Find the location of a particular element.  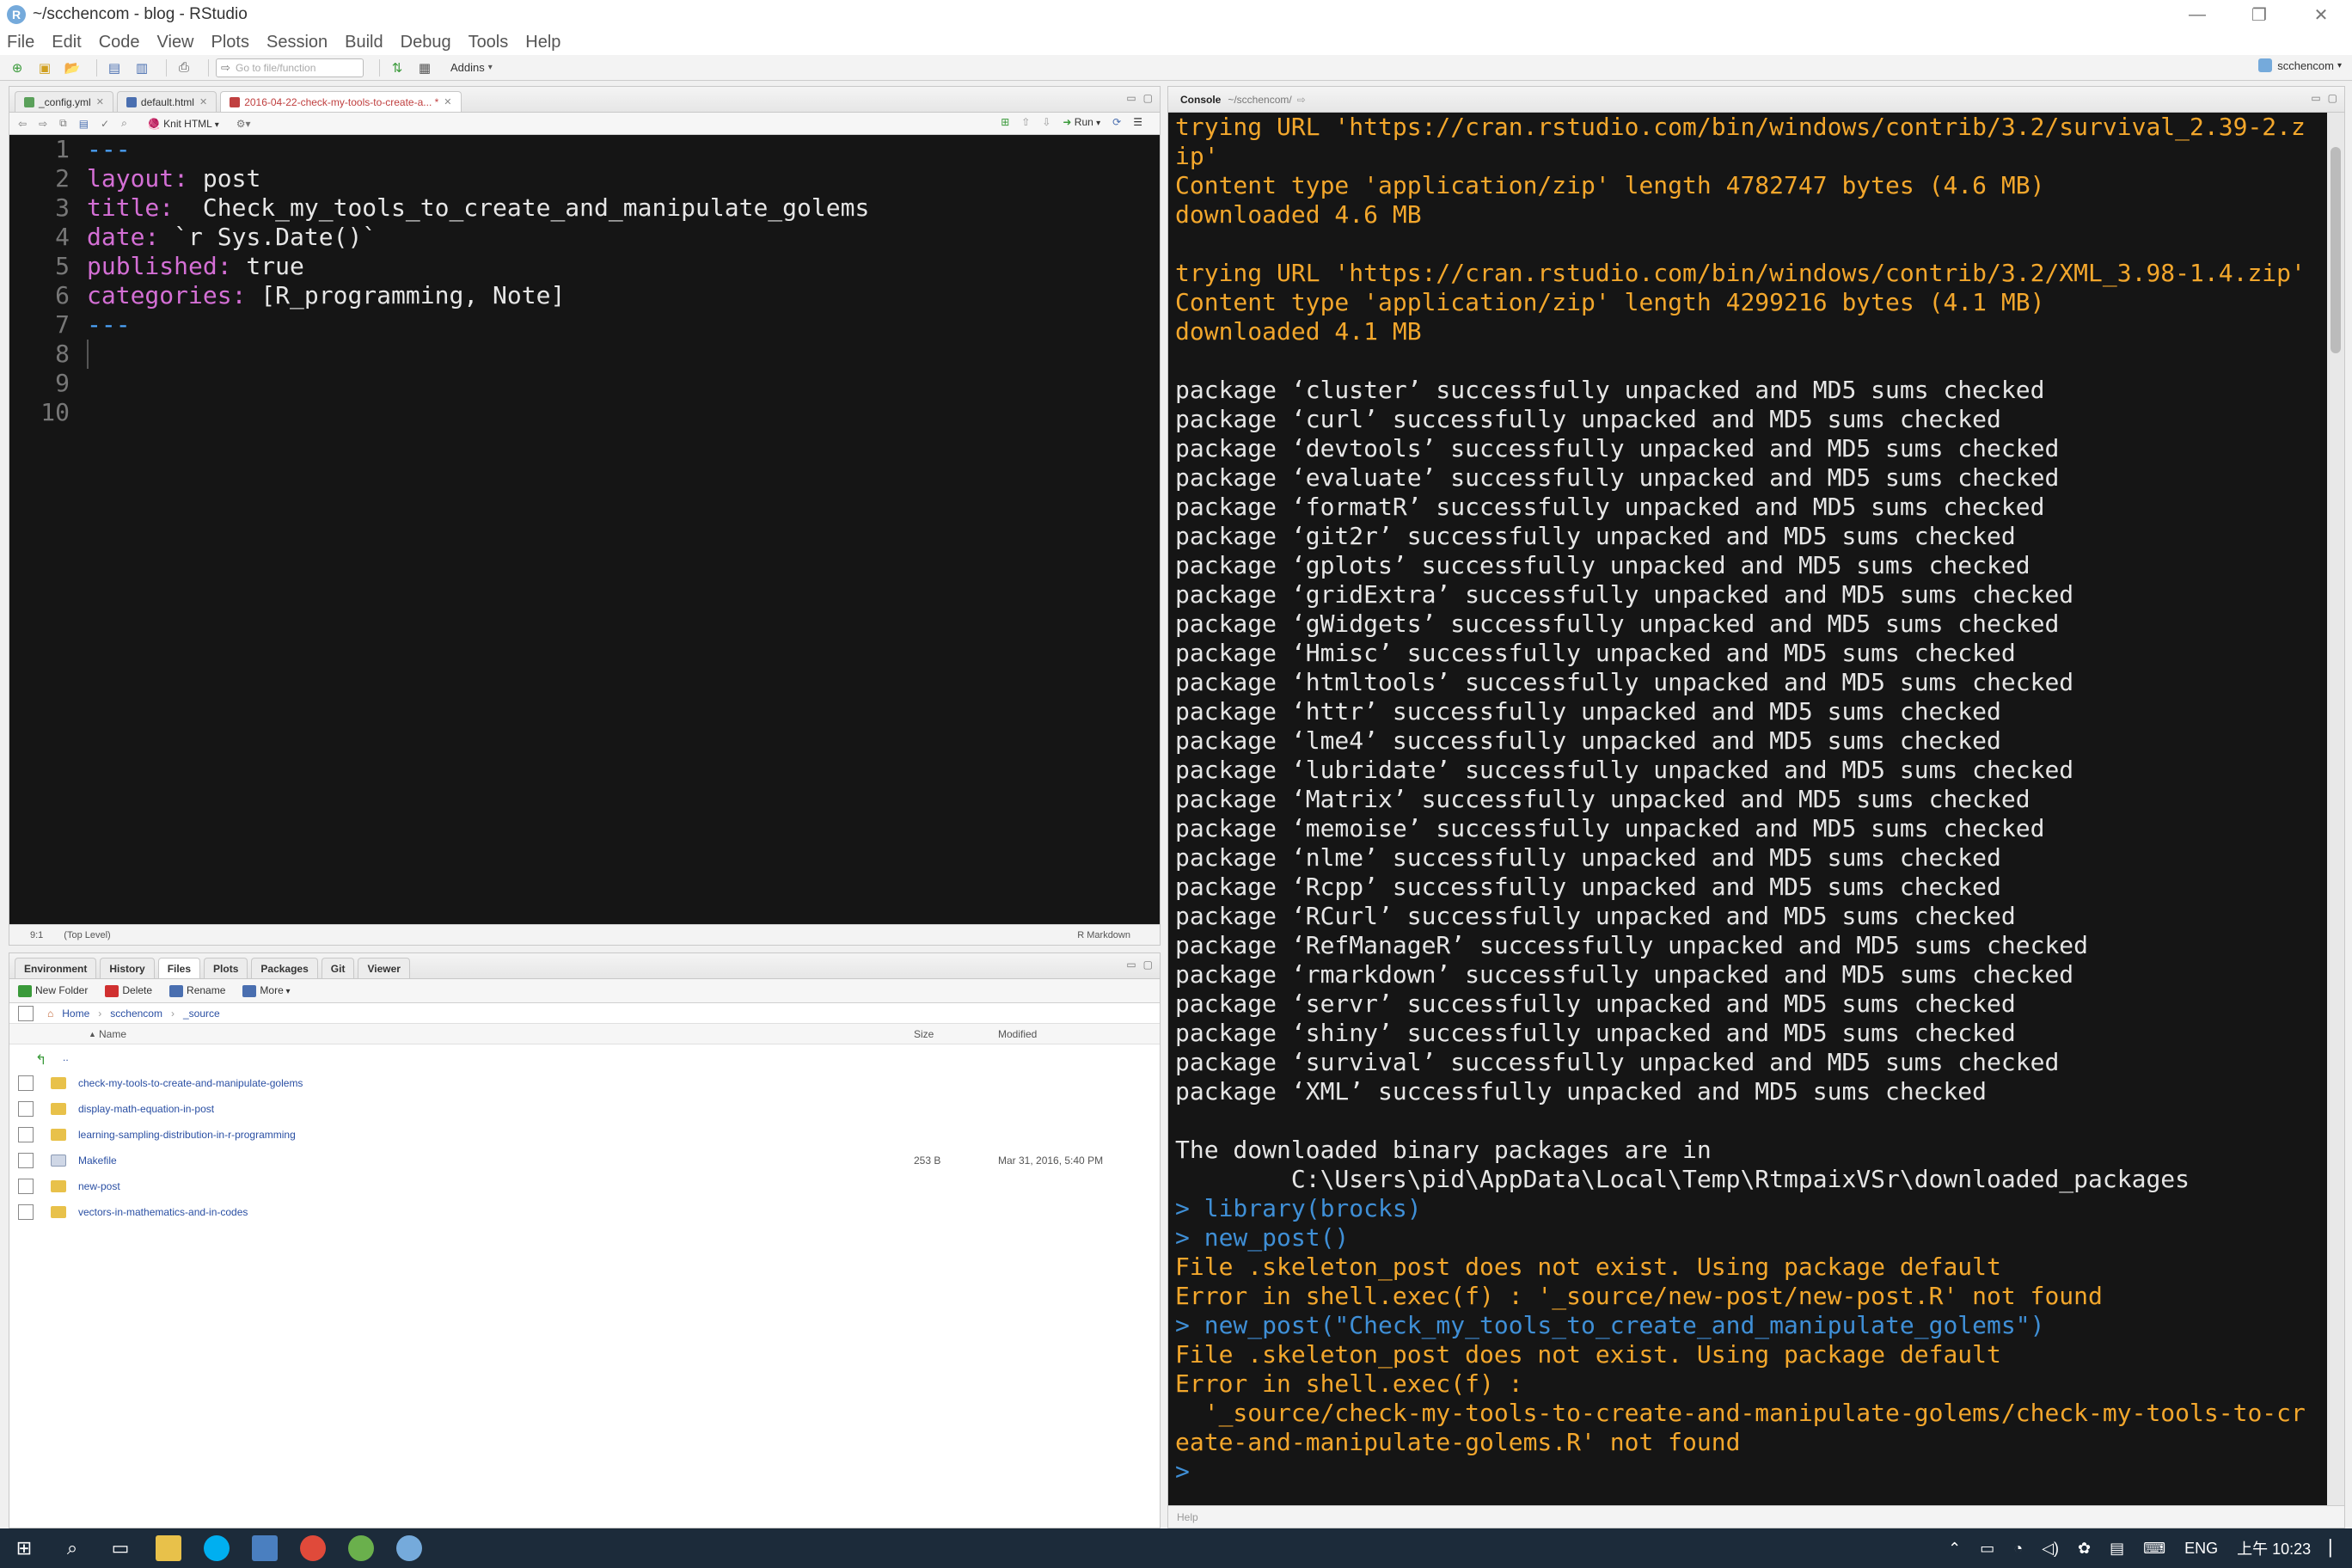

delete-button: Delete is located at coordinates (128, 991).